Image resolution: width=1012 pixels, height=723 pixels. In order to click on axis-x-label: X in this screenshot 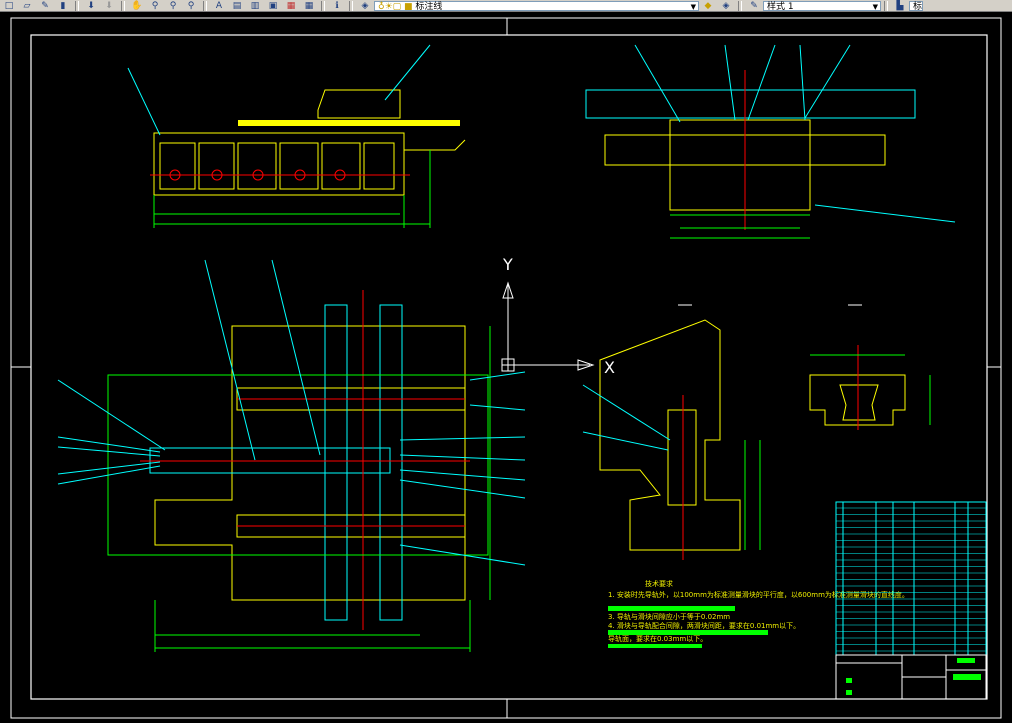, I will do `click(609, 367)`.